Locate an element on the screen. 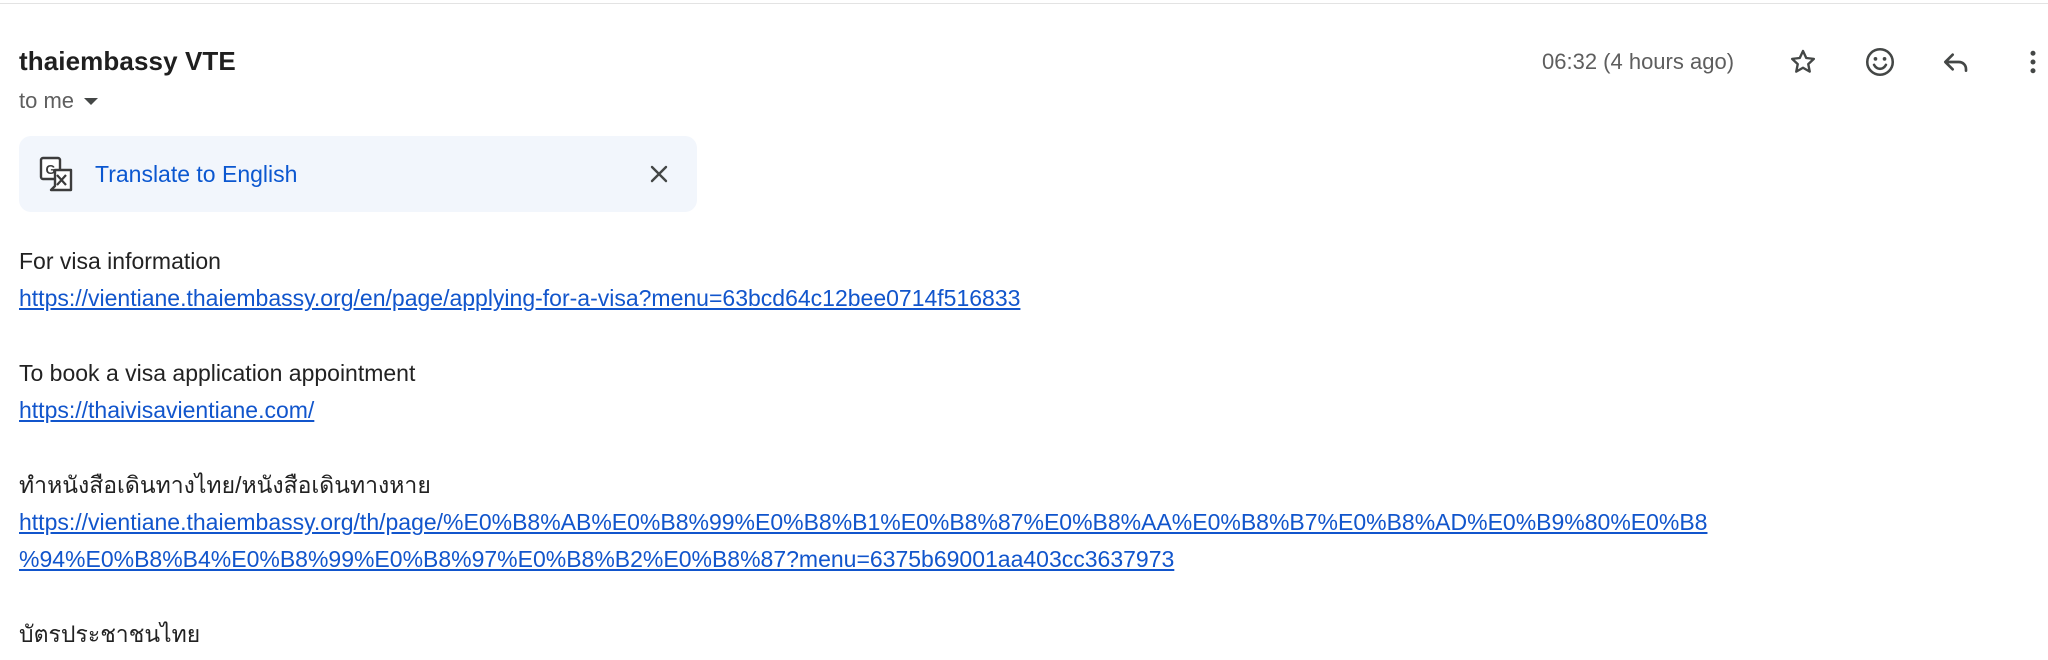  star-icon is located at coordinates (1803, 61).